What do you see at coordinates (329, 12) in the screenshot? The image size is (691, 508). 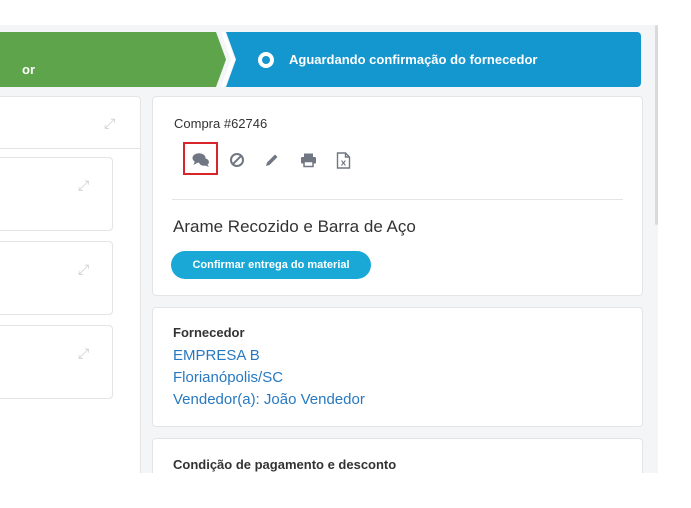 I see `top-strip` at bounding box center [329, 12].